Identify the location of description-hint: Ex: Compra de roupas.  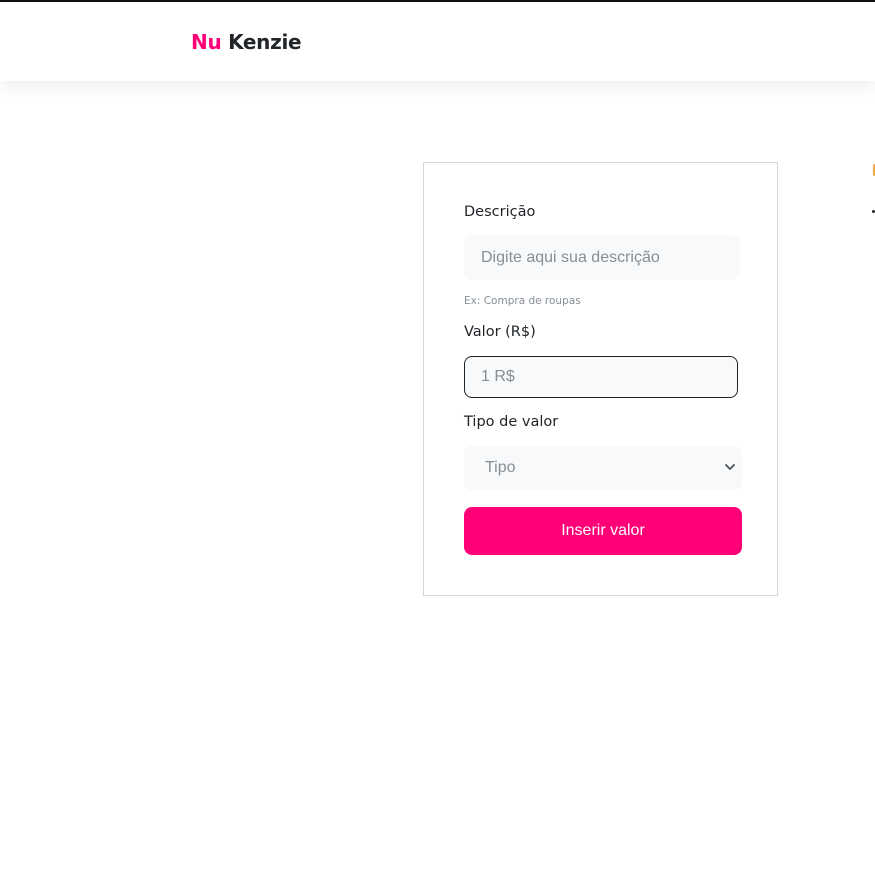
(522, 301).